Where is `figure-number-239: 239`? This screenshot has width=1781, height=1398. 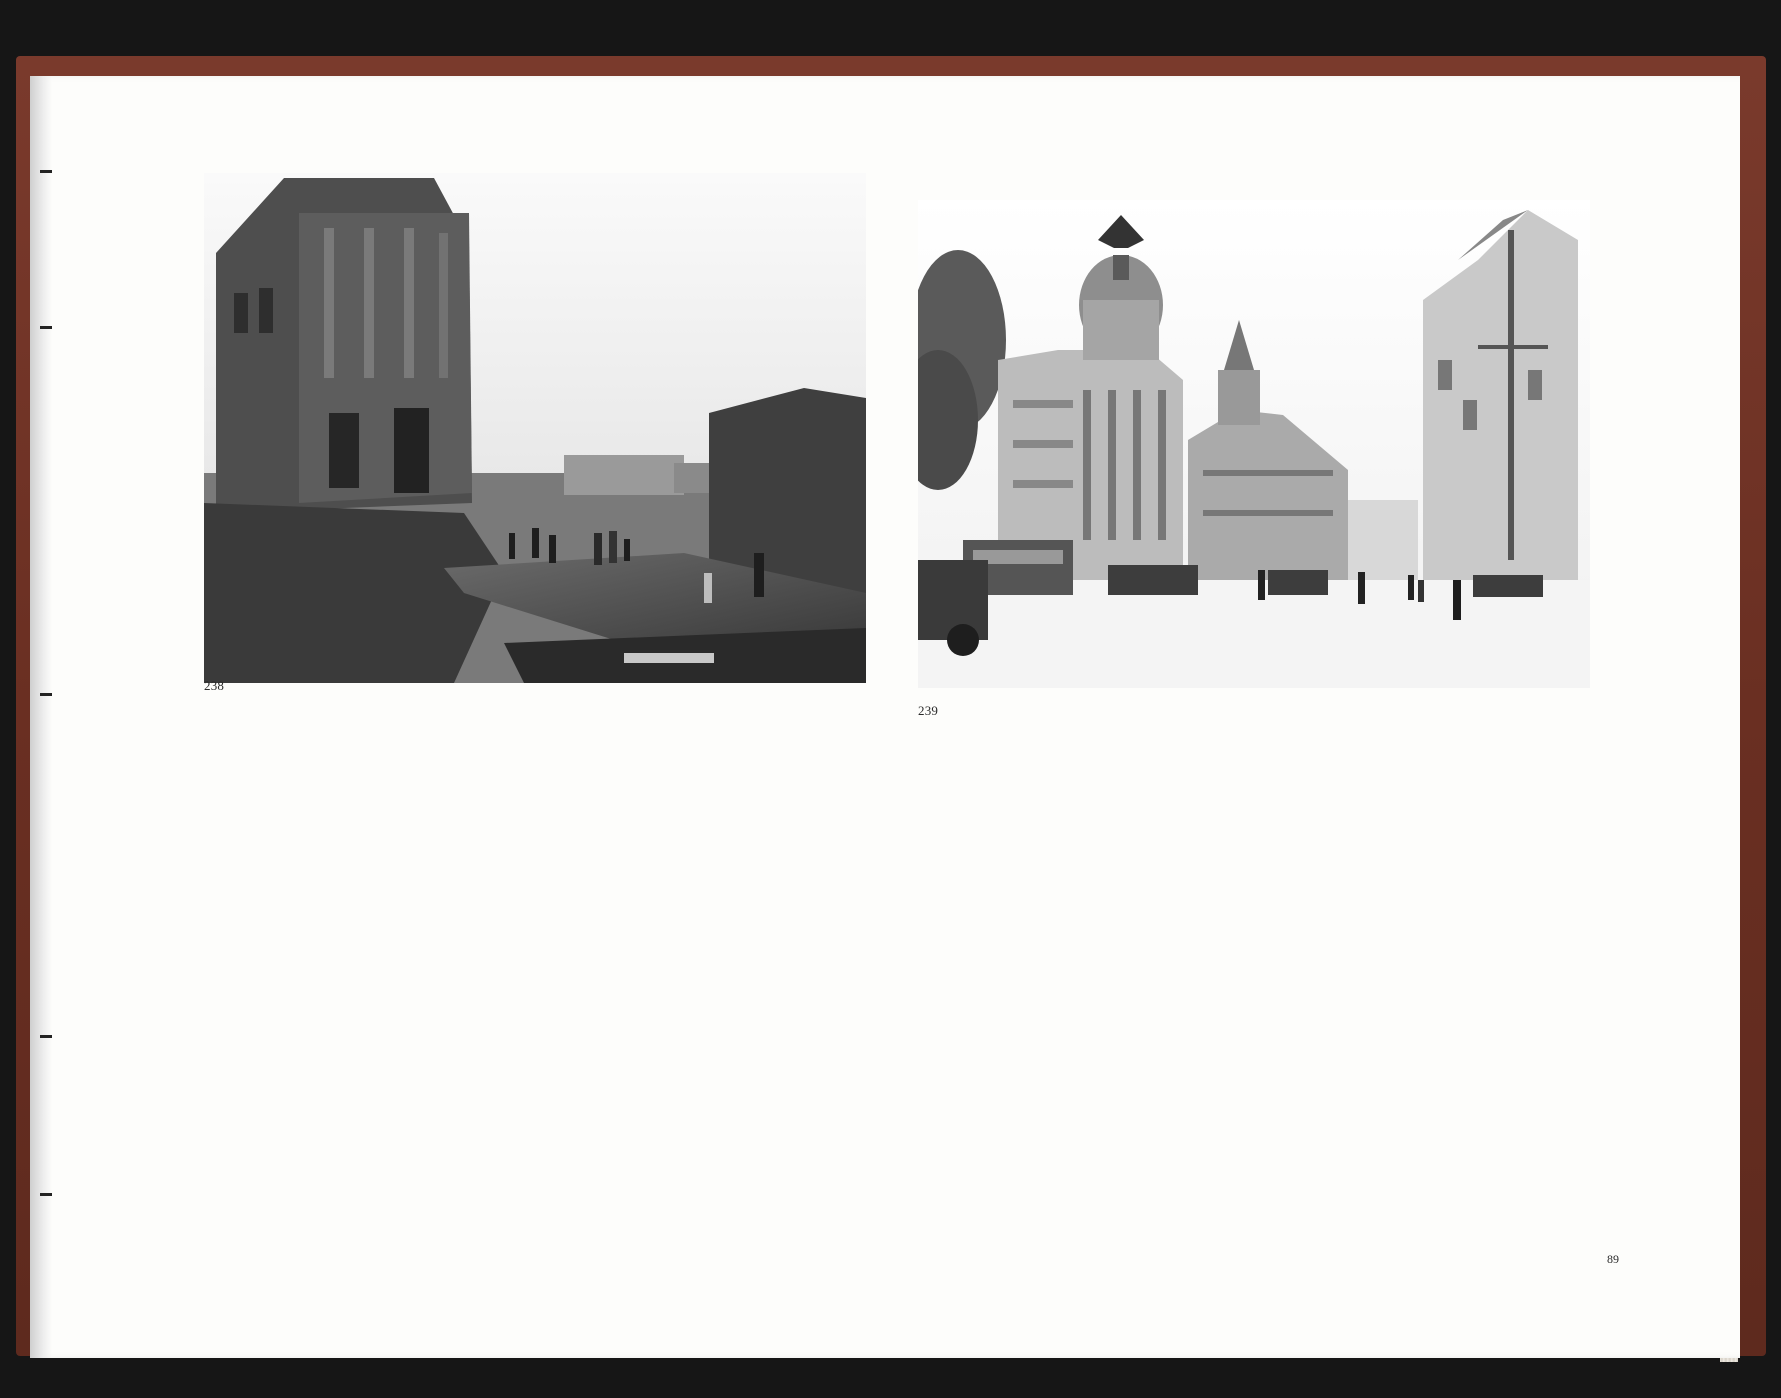 figure-number-239: 239 is located at coordinates (928, 710).